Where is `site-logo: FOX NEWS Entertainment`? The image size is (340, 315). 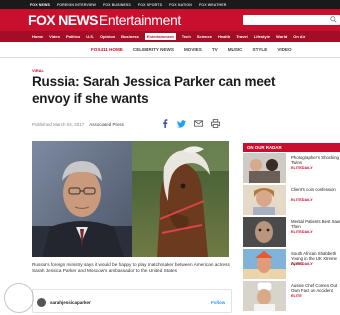
site-logo: FOX NEWS Entertainment is located at coordinates (104, 20).